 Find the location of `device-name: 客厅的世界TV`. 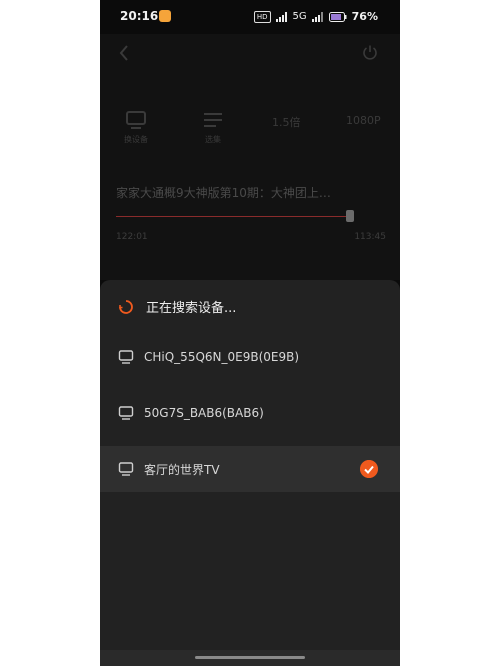

device-name: 客厅的世界TV is located at coordinates (182, 469).